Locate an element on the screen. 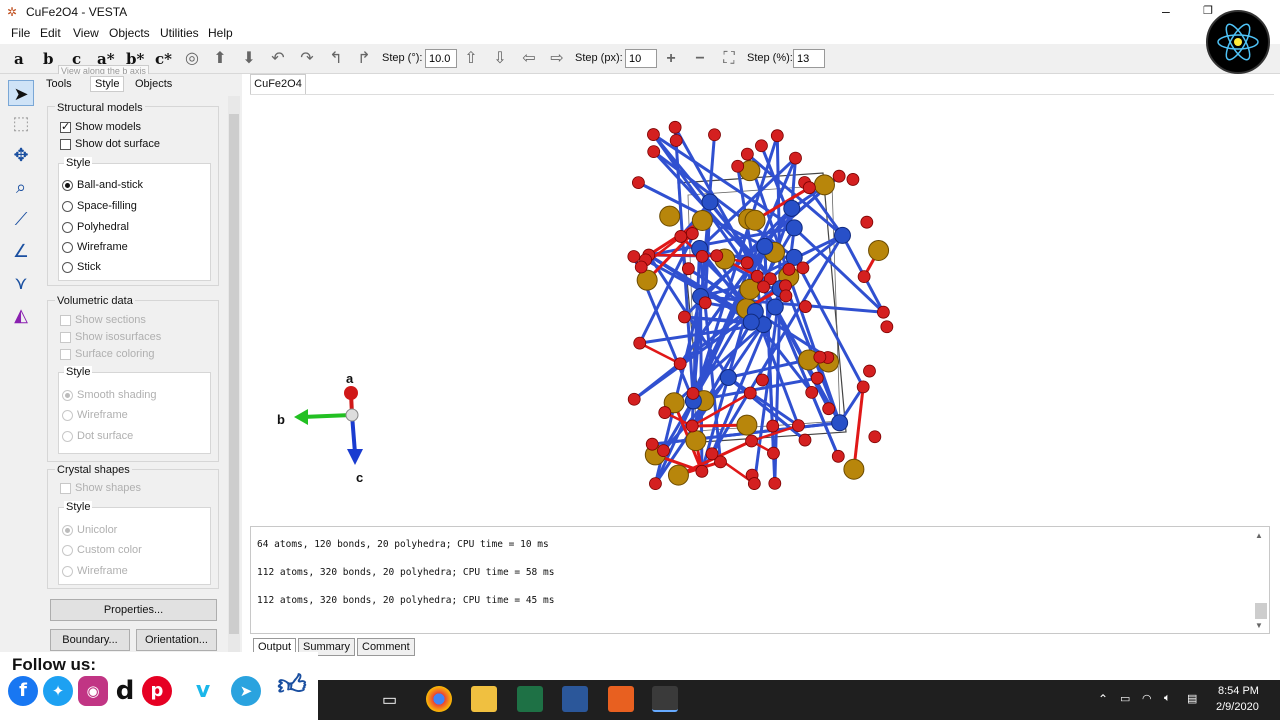  zoom-in-icon: + is located at coordinates (671, 59).